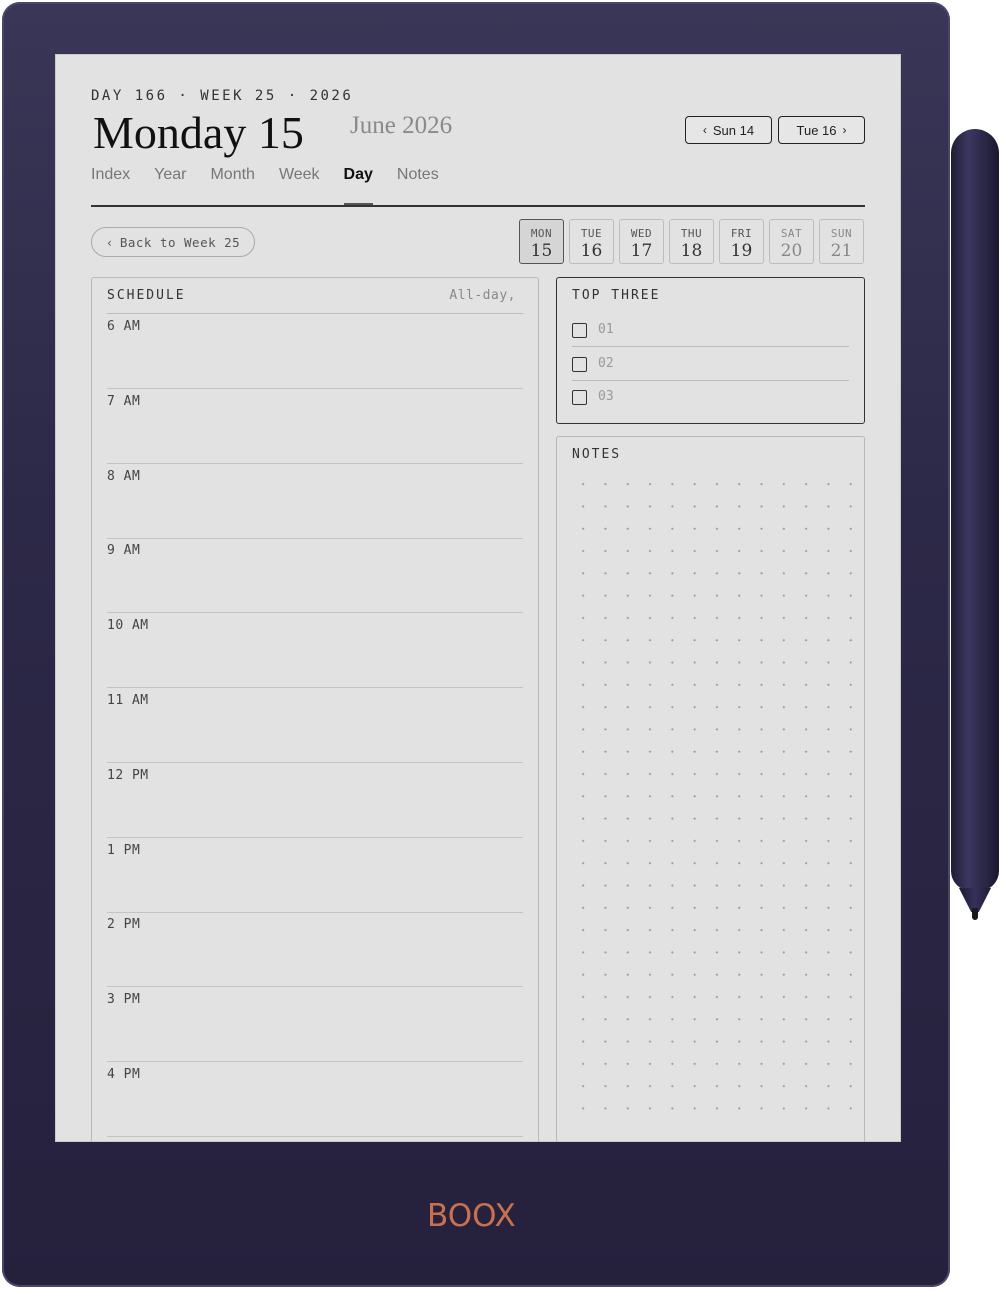 This screenshot has height=1290, width=1000. Describe the element at coordinates (641, 233) in the screenshot. I see `day-name: WED` at that location.